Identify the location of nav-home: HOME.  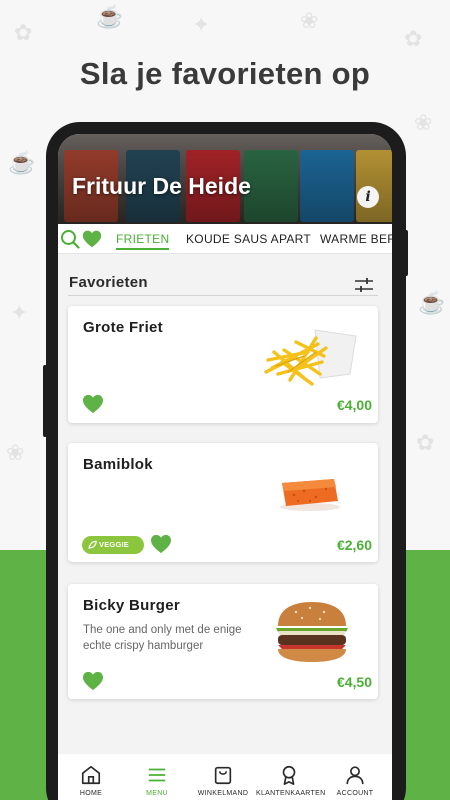
(91, 780).